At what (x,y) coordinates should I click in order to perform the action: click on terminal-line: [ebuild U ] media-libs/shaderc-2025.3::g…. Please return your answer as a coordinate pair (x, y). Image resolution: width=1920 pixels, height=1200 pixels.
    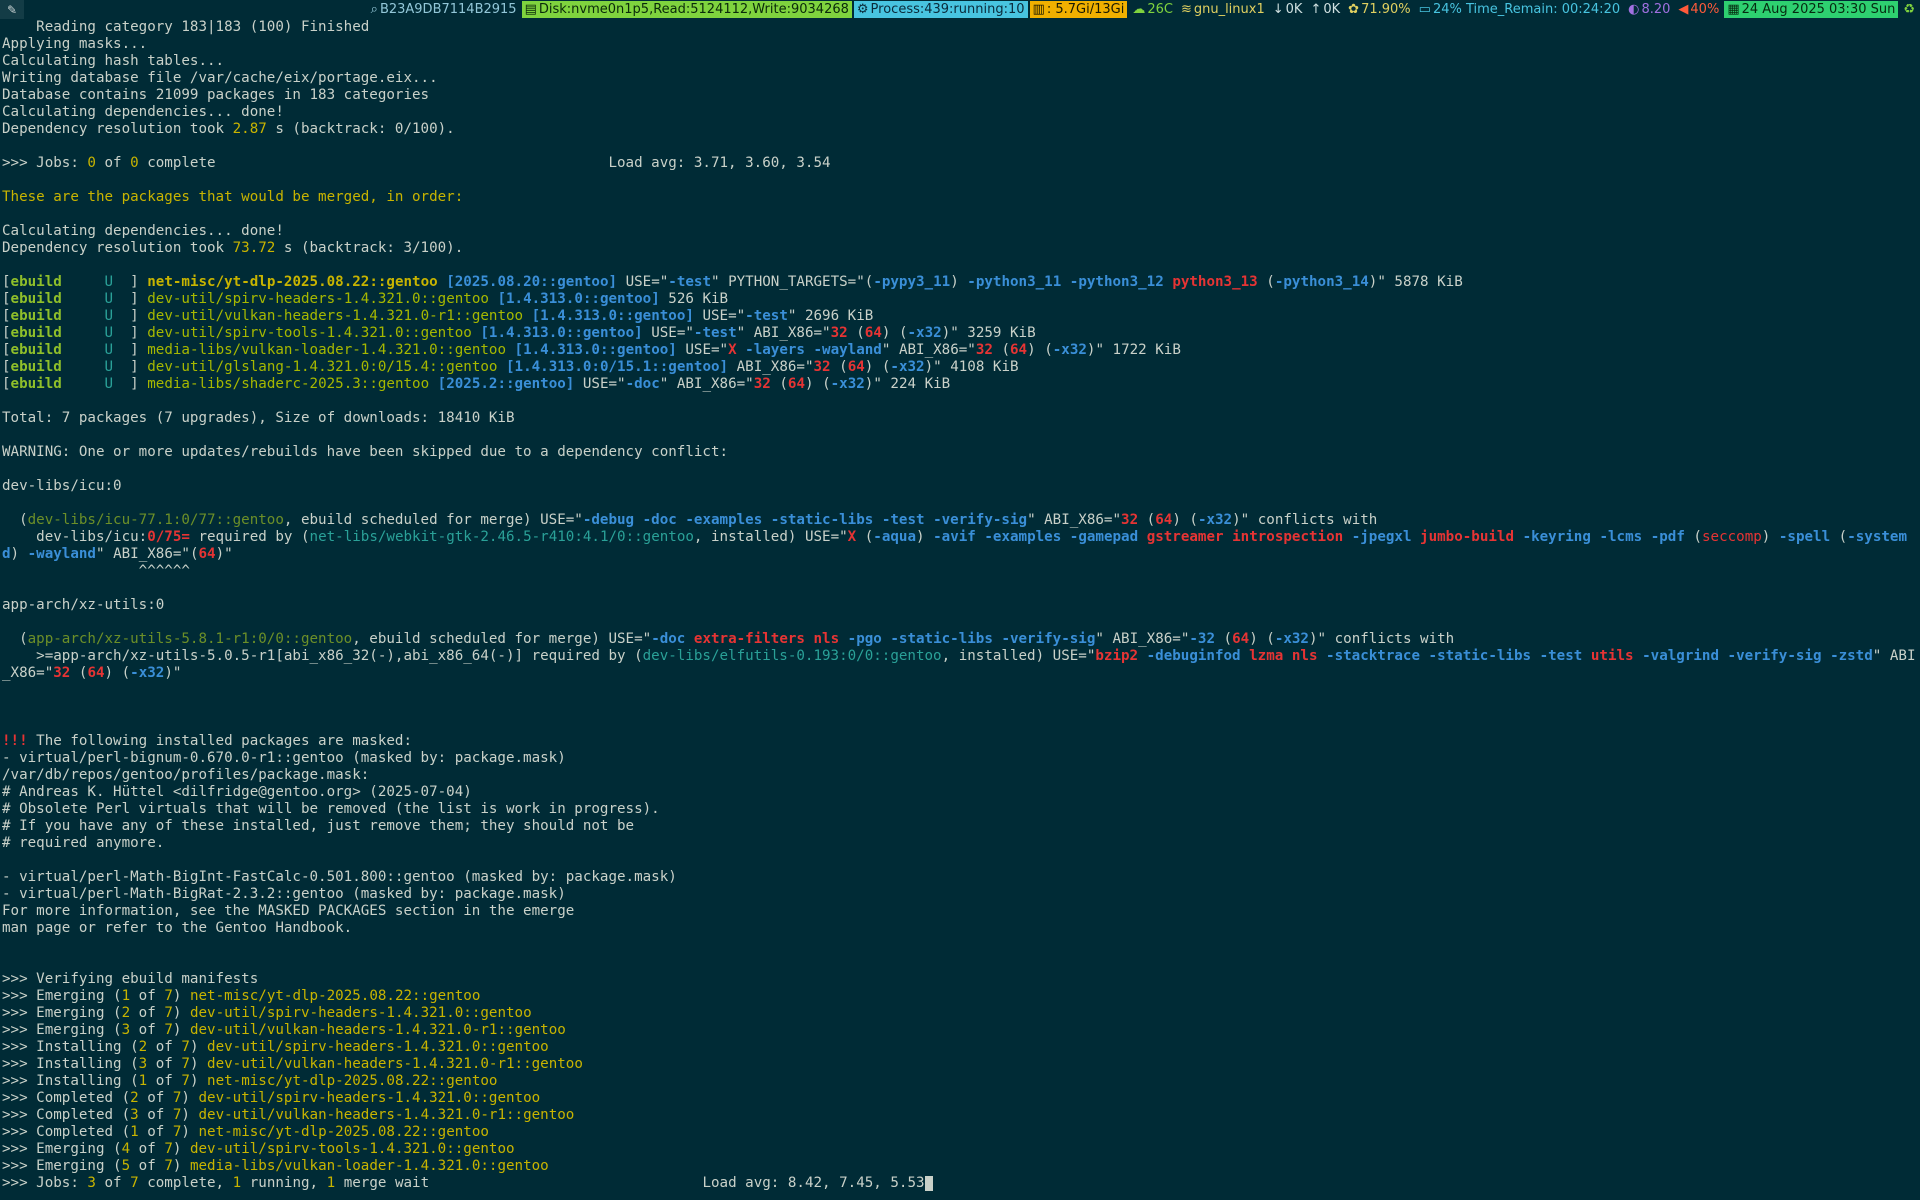
    Looking at the image, I should click on (960, 384).